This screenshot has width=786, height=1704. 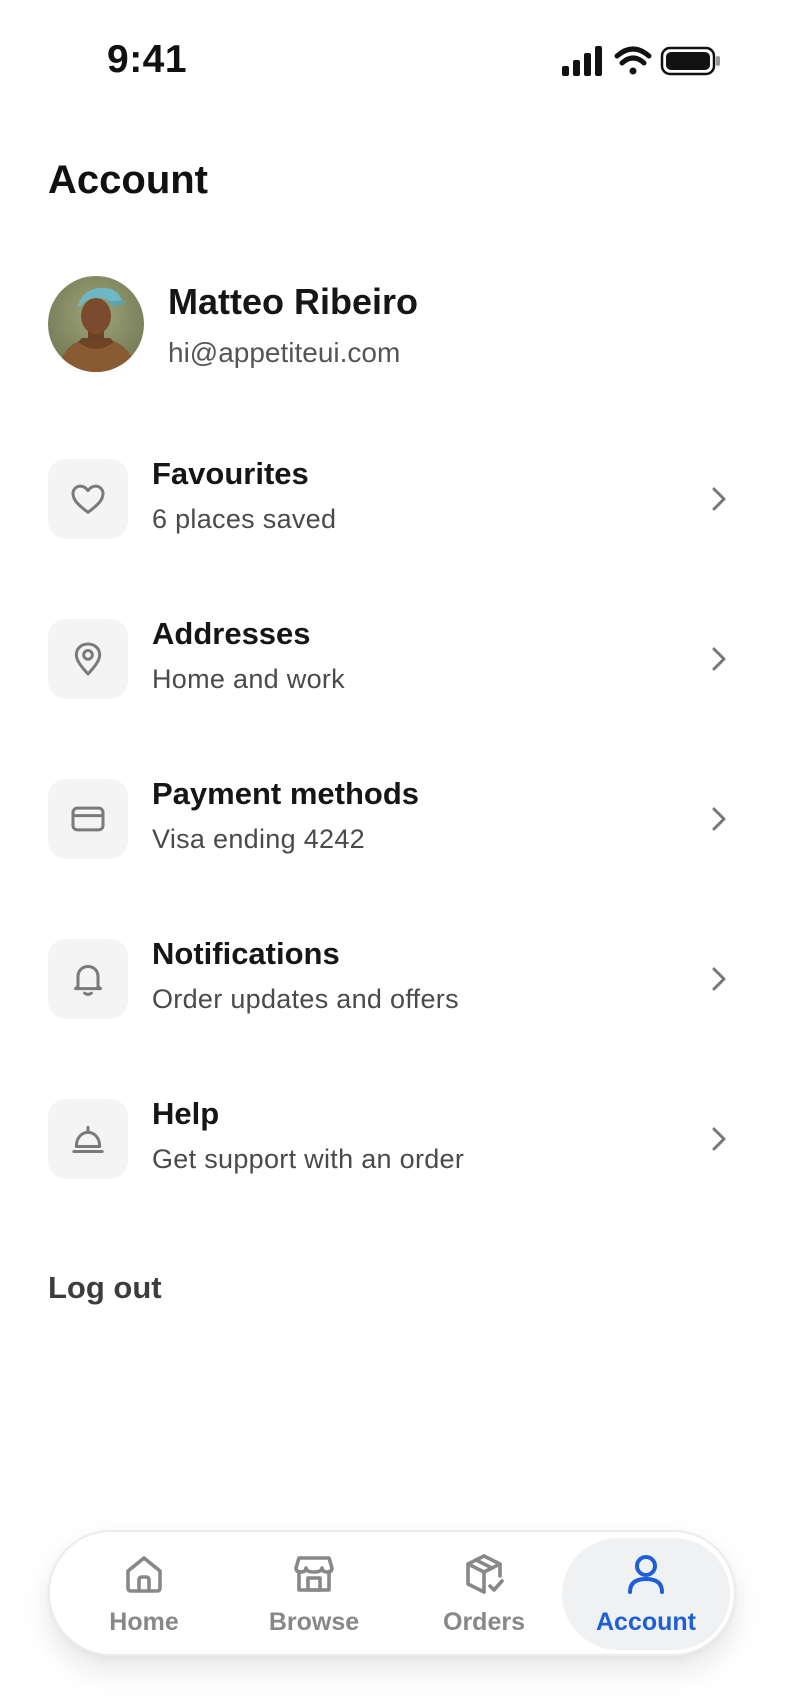 I want to click on avatar-image, so click(x=96, y=324).